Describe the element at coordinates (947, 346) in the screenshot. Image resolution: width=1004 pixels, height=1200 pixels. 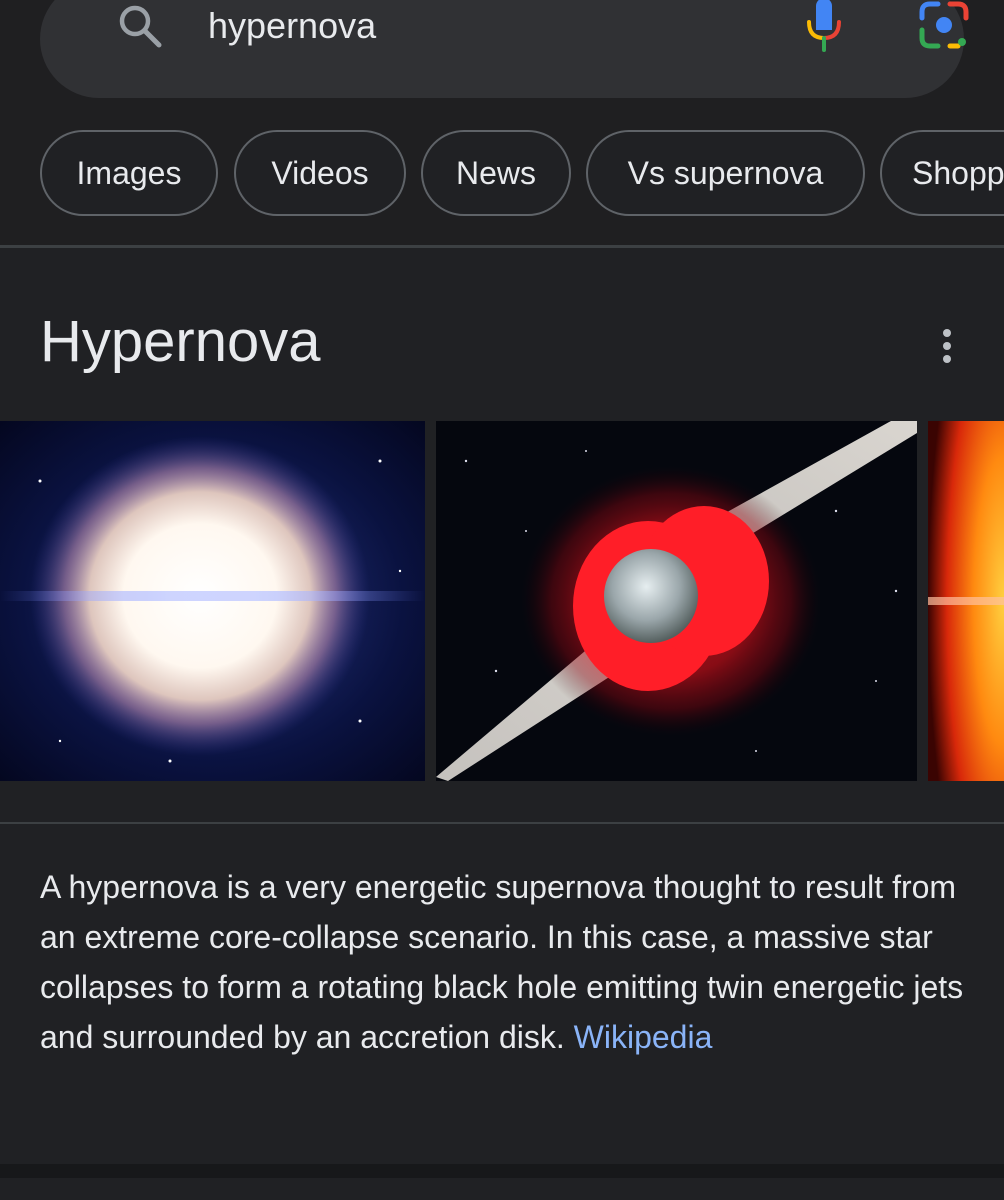
I see `more-vert-icon` at that location.